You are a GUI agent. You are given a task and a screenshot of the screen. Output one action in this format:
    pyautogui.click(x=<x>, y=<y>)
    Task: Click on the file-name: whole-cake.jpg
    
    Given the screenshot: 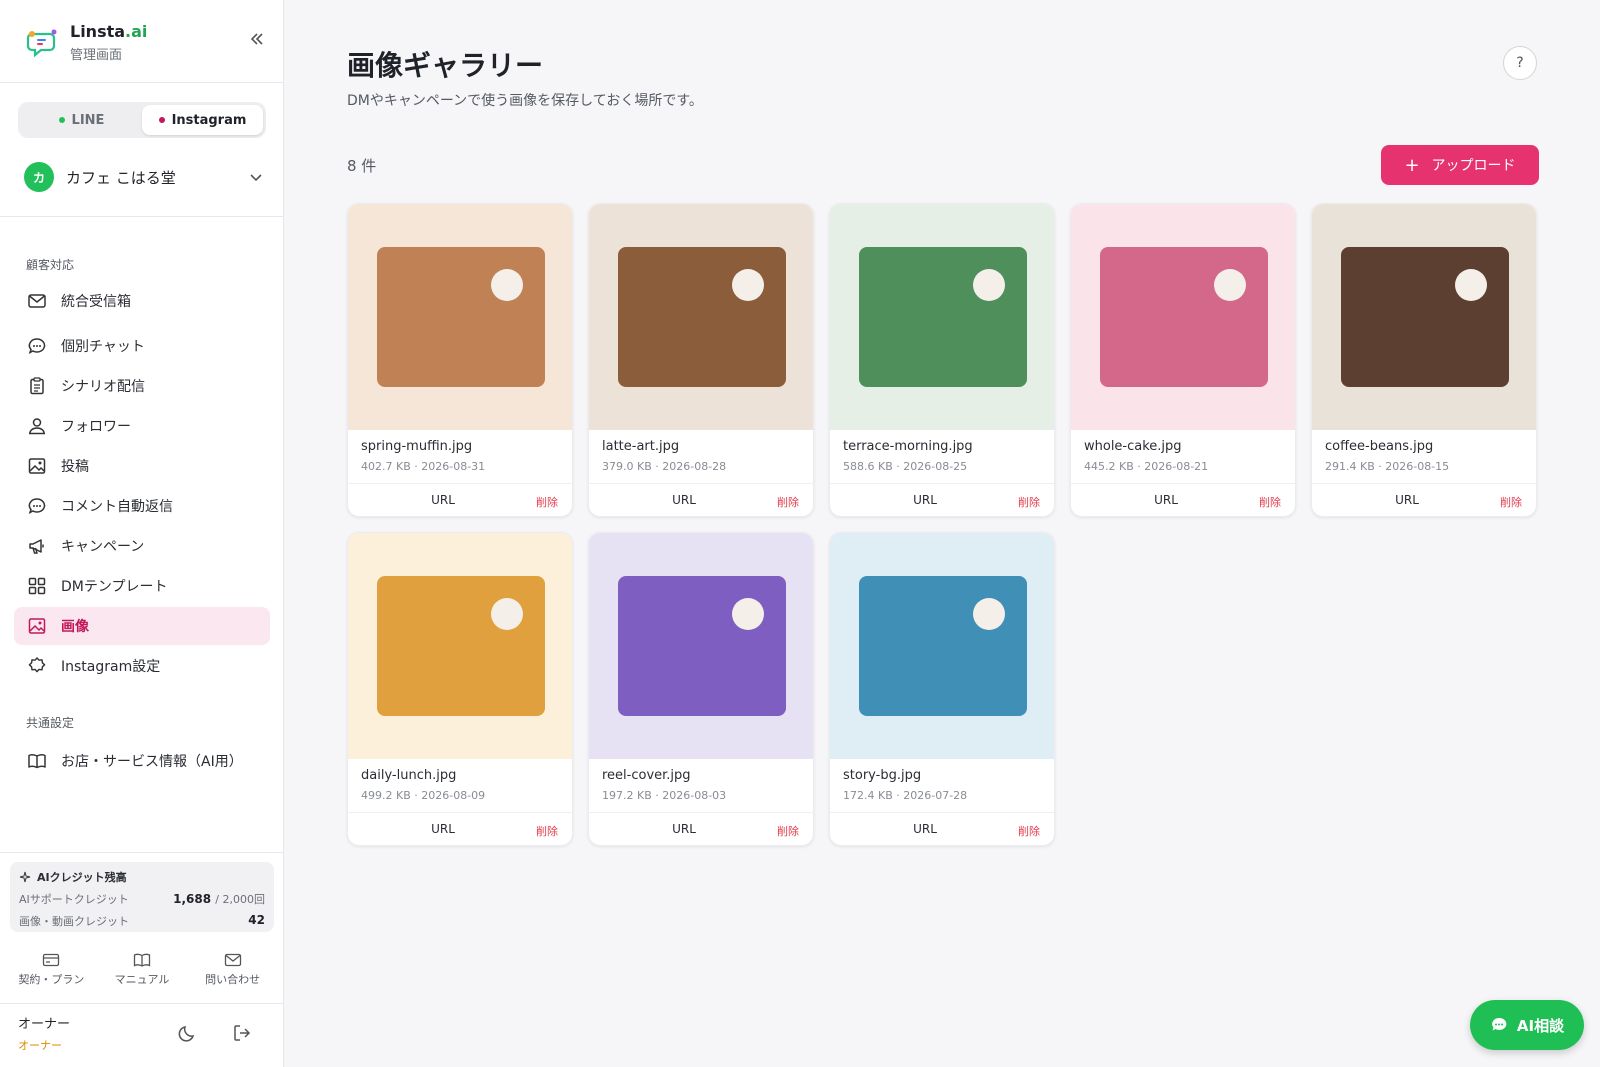 What is the action you would take?
    pyautogui.click(x=1133, y=446)
    